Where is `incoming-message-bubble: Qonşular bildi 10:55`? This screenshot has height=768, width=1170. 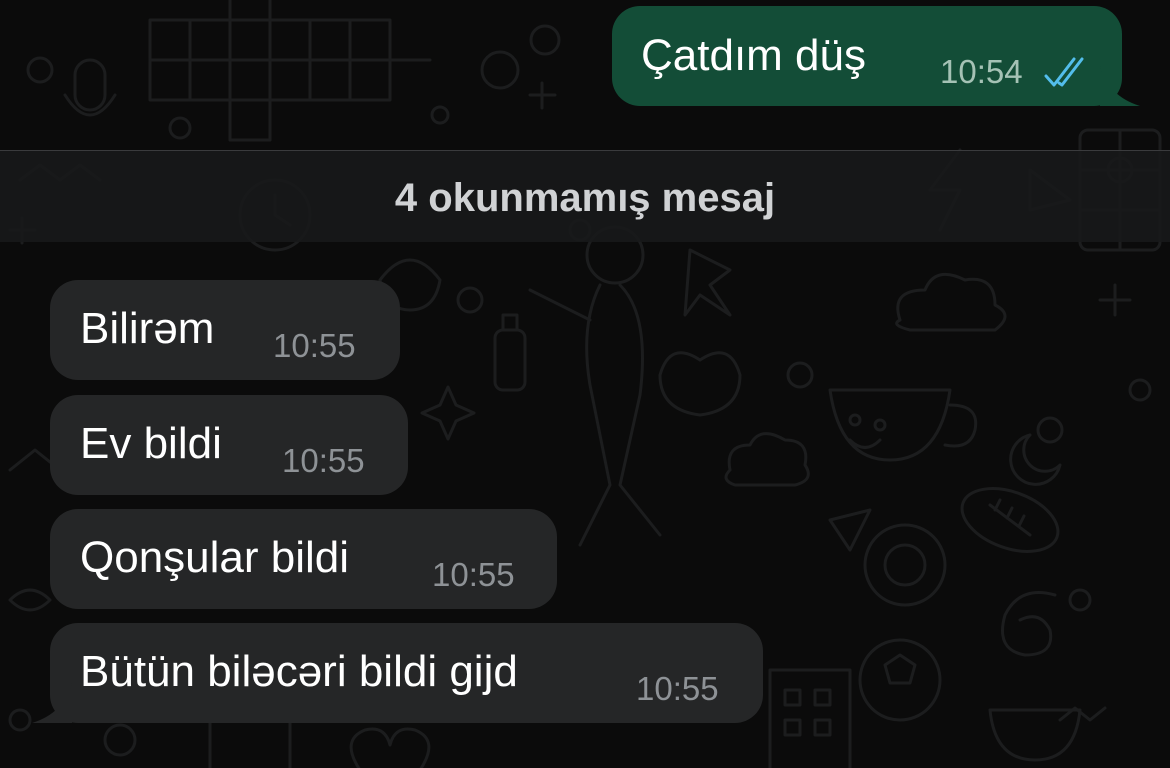
incoming-message-bubble: Qonşular bildi 10:55 is located at coordinates (303, 559).